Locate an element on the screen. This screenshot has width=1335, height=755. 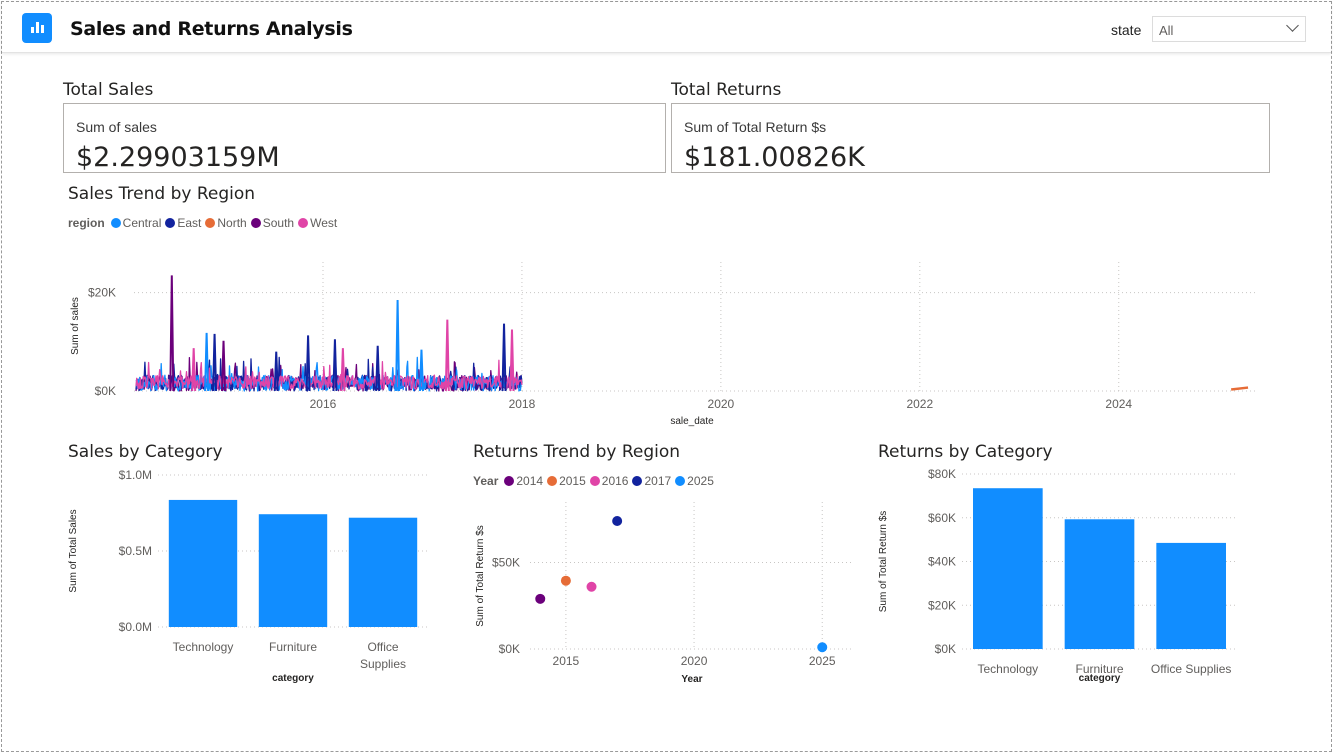
total-sales-card: Sum of sales $2.29903159M is located at coordinates (364, 138).